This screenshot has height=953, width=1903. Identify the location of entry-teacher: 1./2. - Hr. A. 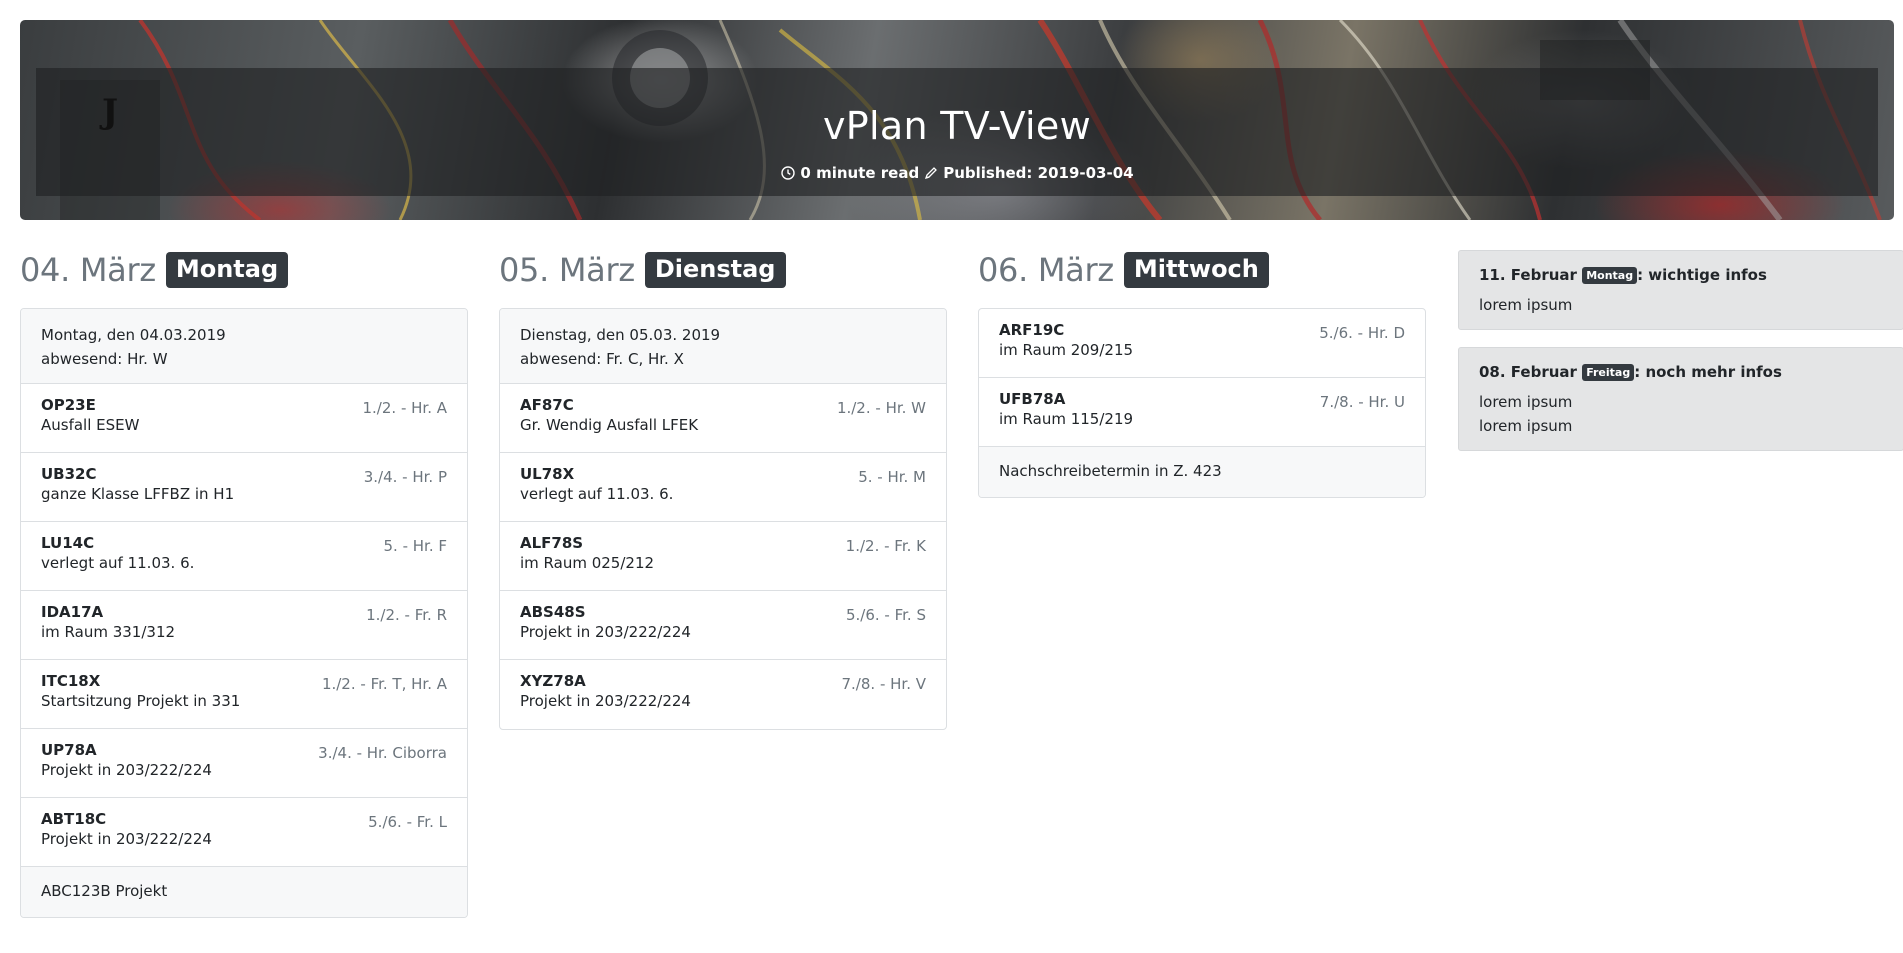
(405, 408).